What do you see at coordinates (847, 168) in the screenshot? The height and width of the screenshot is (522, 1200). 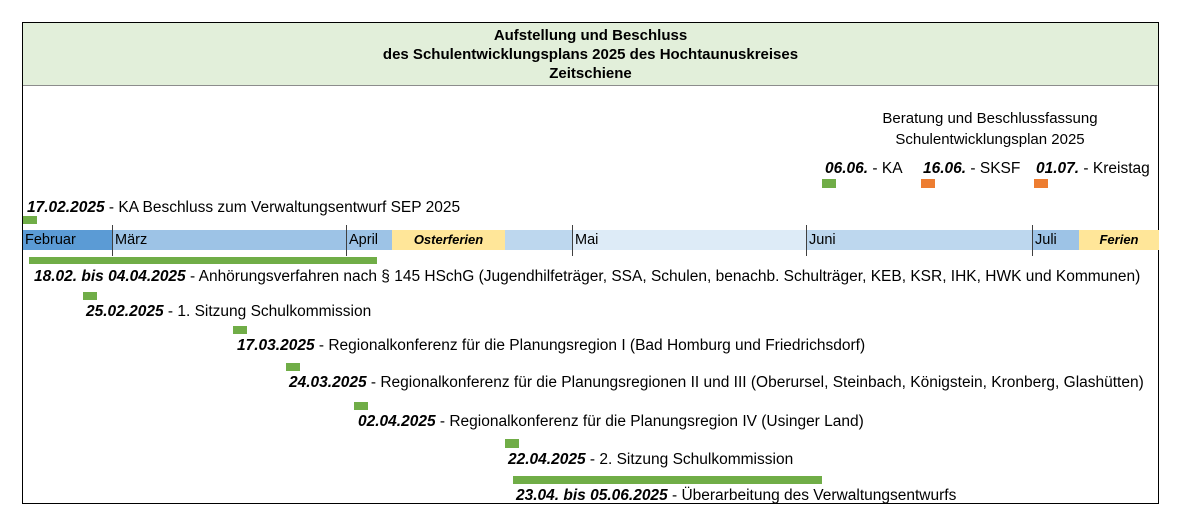 I see `beratung-date: 06.06.` at bounding box center [847, 168].